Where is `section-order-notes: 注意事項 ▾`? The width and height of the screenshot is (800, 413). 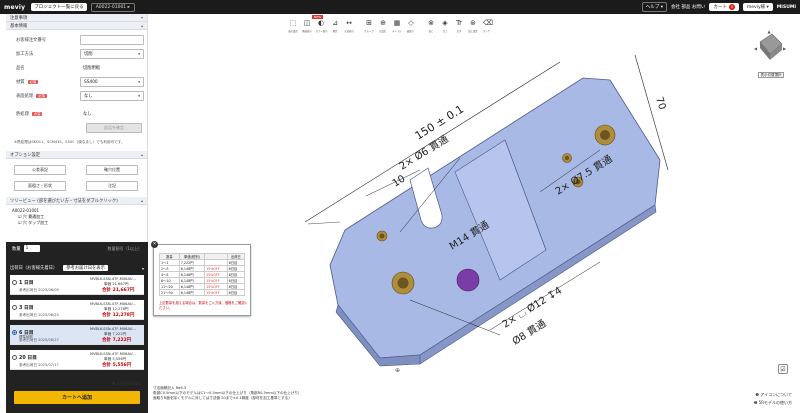
section-order-notes: 注意事項 ▾ is located at coordinates (76, 18).